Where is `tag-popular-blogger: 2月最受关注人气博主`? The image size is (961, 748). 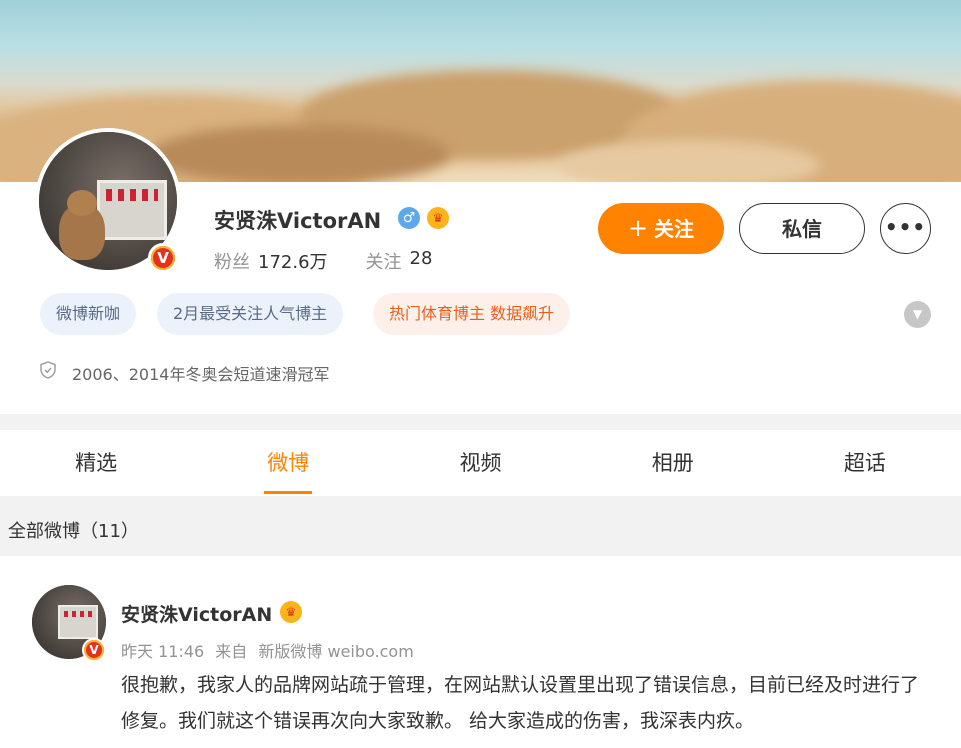
tag-popular-blogger: 2月最受关注人气博主 is located at coordinates (250, 314).